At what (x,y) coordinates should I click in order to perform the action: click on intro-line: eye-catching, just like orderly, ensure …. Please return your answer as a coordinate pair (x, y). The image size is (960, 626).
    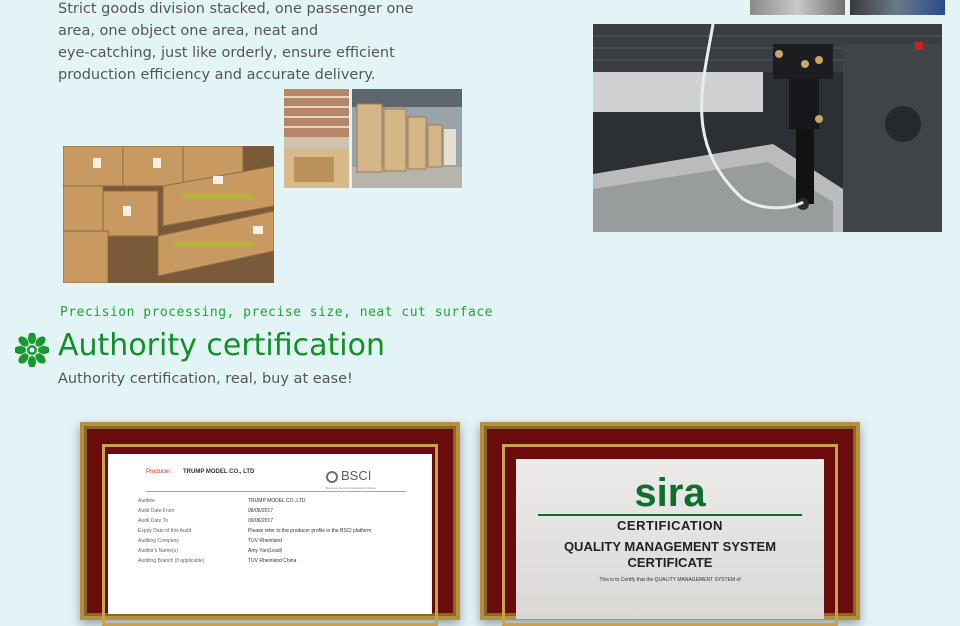
    Looking at the image, I should click on (226, 53).